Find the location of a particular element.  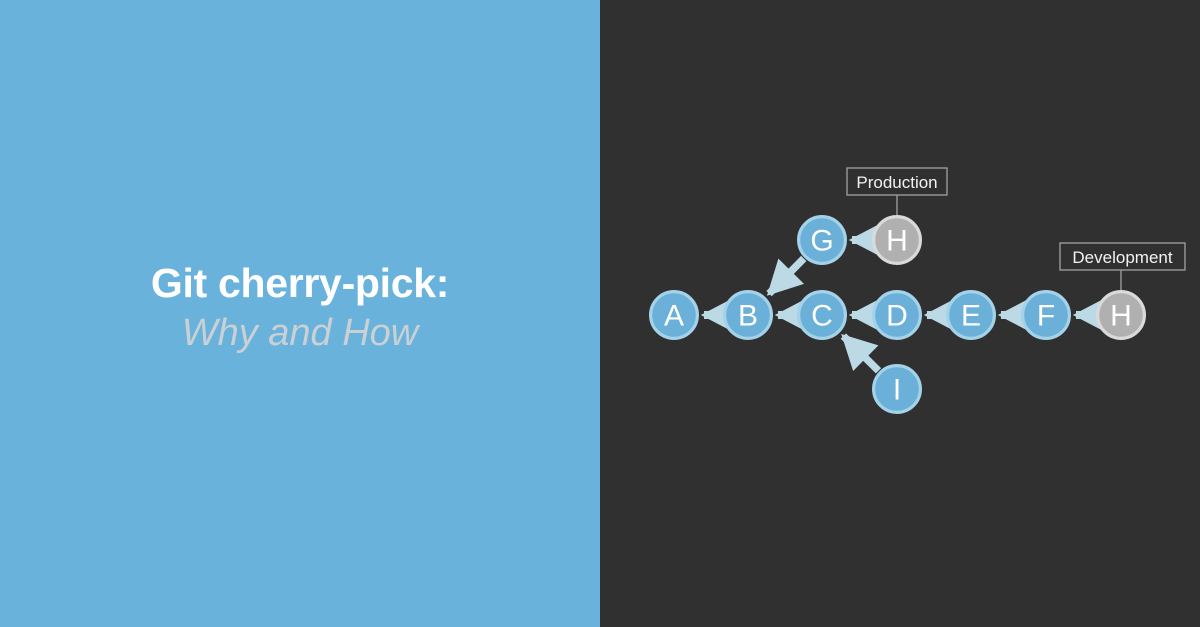

commit-edge-I-to-C is located at coordinates (861, 353).